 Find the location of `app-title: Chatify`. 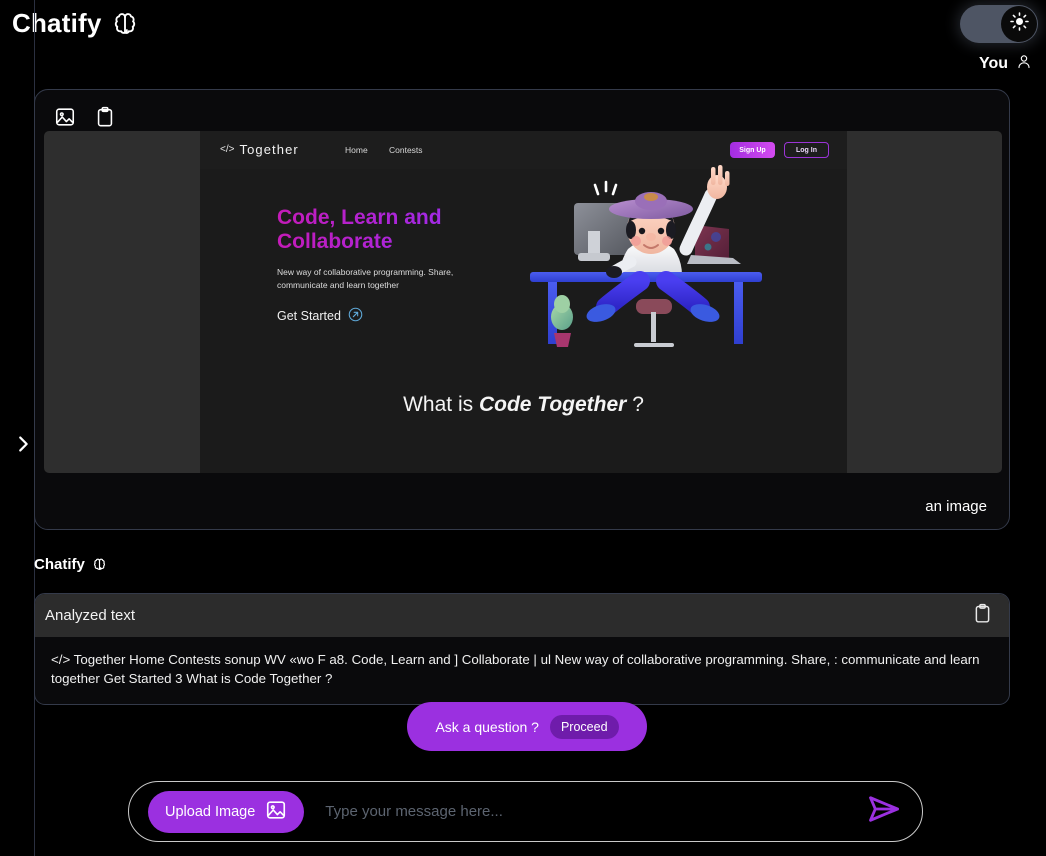

app-title: Chatify is located at coordinates (75, 23).